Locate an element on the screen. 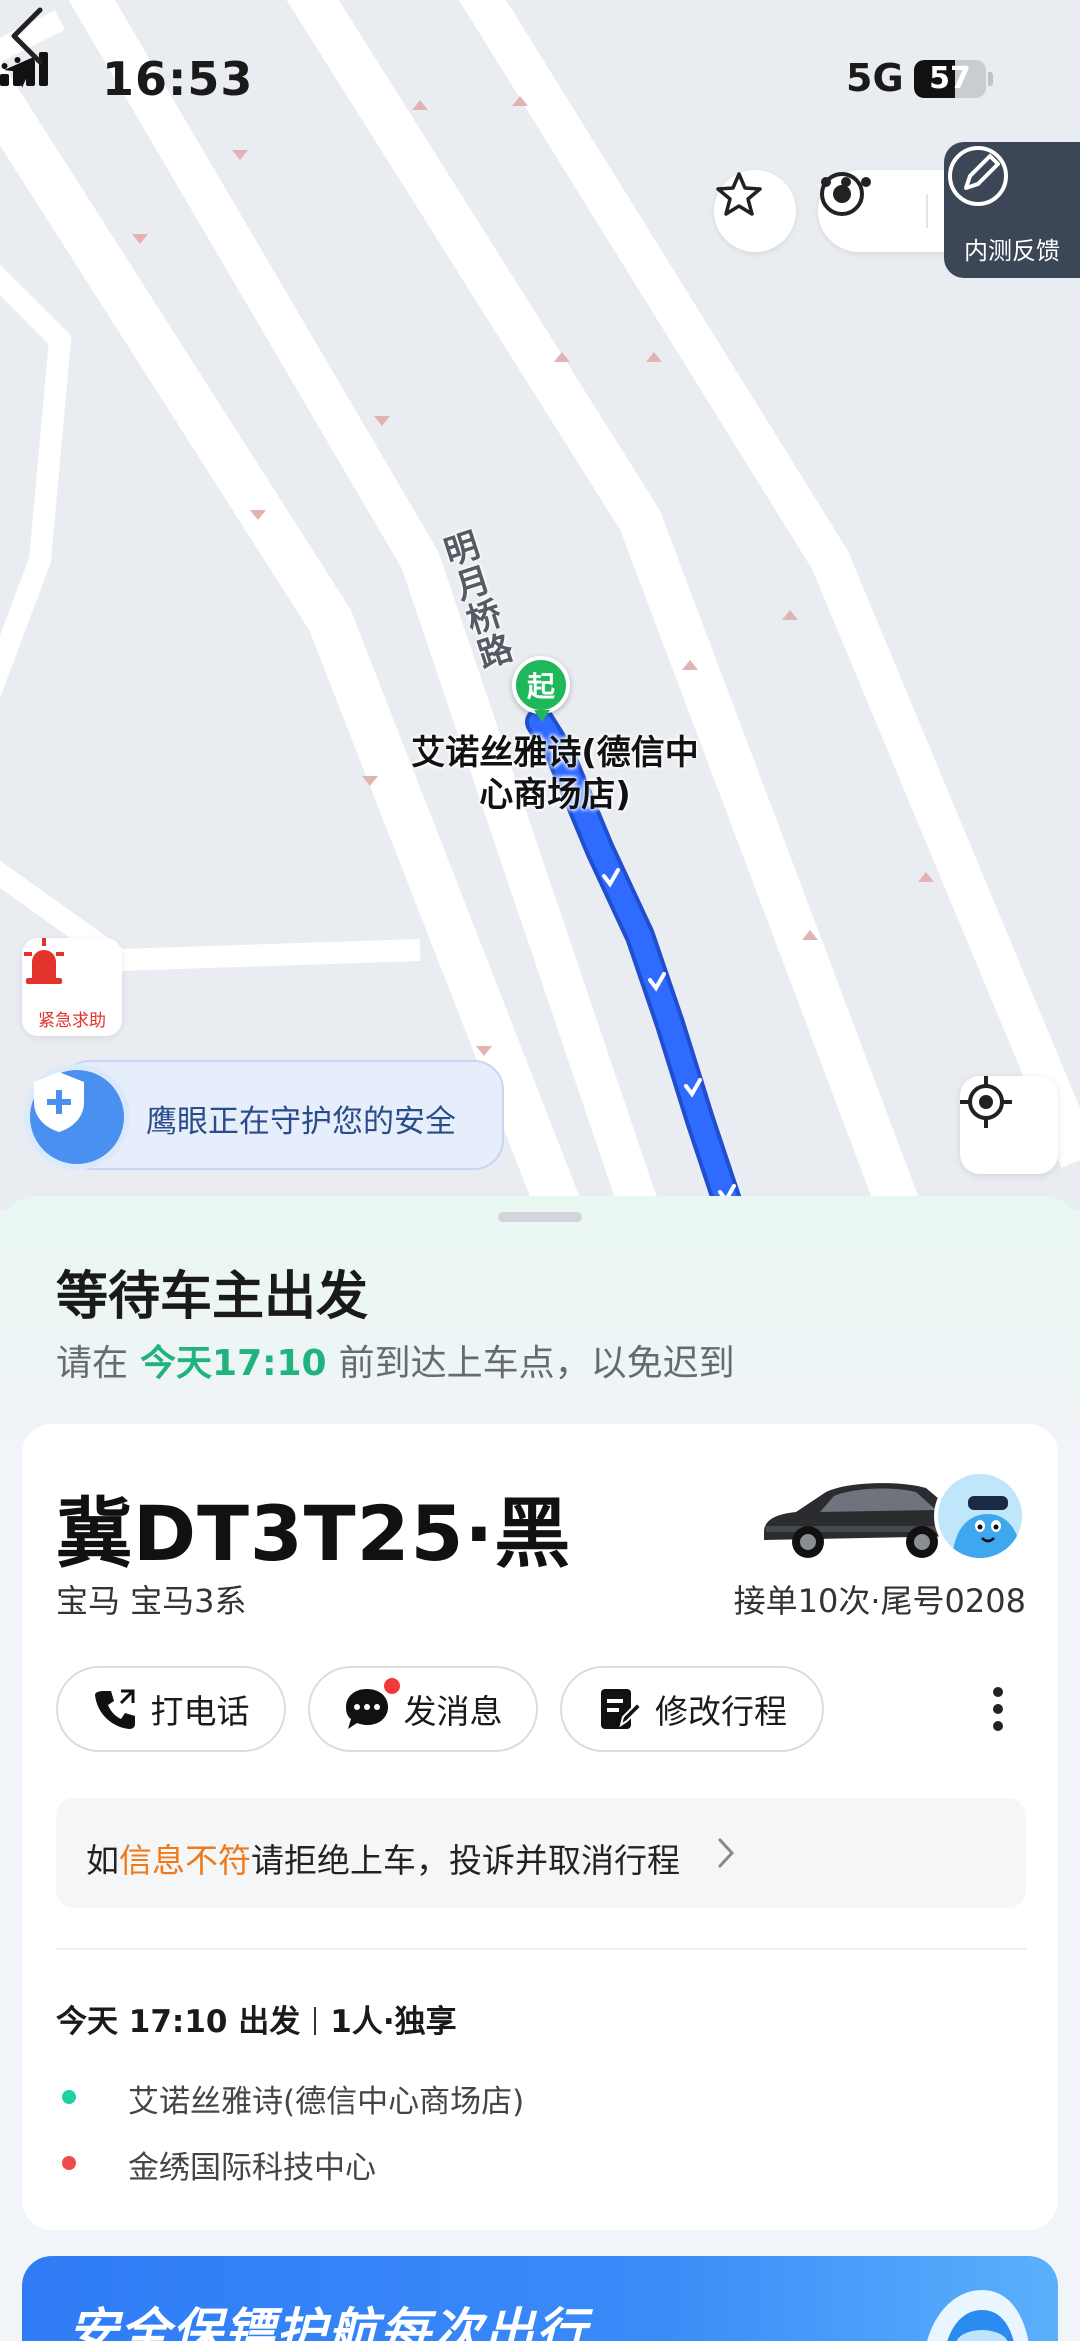 Image resolution: width=1080 pixels, height=2341 pixels. crosshair-icon is located at coordinates (986, 1102).